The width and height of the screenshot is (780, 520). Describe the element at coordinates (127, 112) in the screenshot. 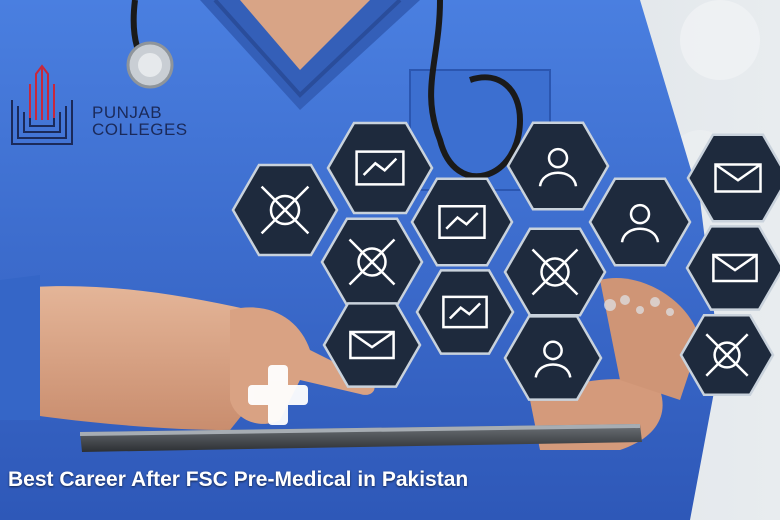

I see `logo-line-1: PUNJAB` at that location.